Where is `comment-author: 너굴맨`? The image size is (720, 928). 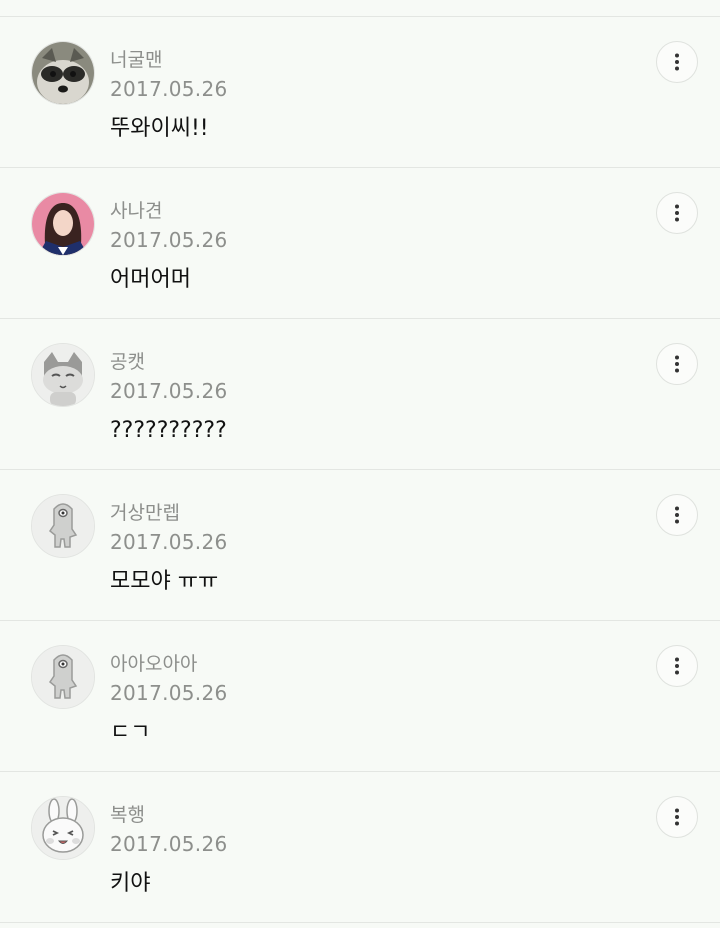 comment-author: 너굴맨 is located at coordinates (136, 60).